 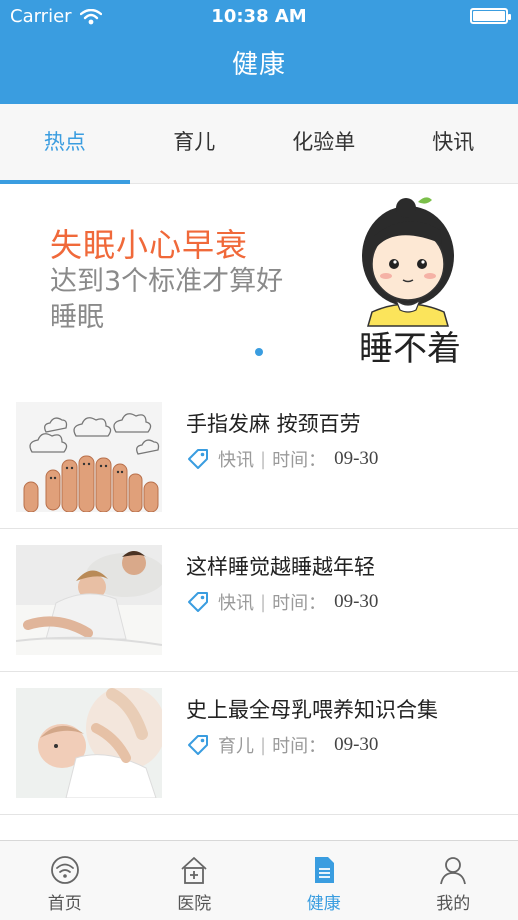 I want to click on article-title: 手指发麻 按颈百劳, so click(x=273, y=424).